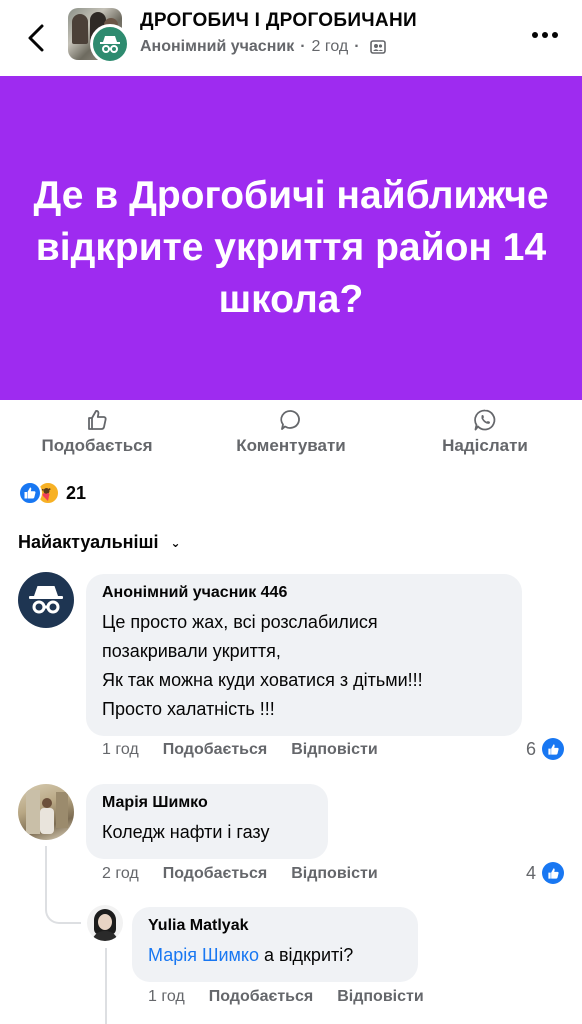 This screenshot has width=582, height=1024. Describe the element at coordinates (291, 445) in the screenshot. I see `comment-label: Коментувати` at that location.